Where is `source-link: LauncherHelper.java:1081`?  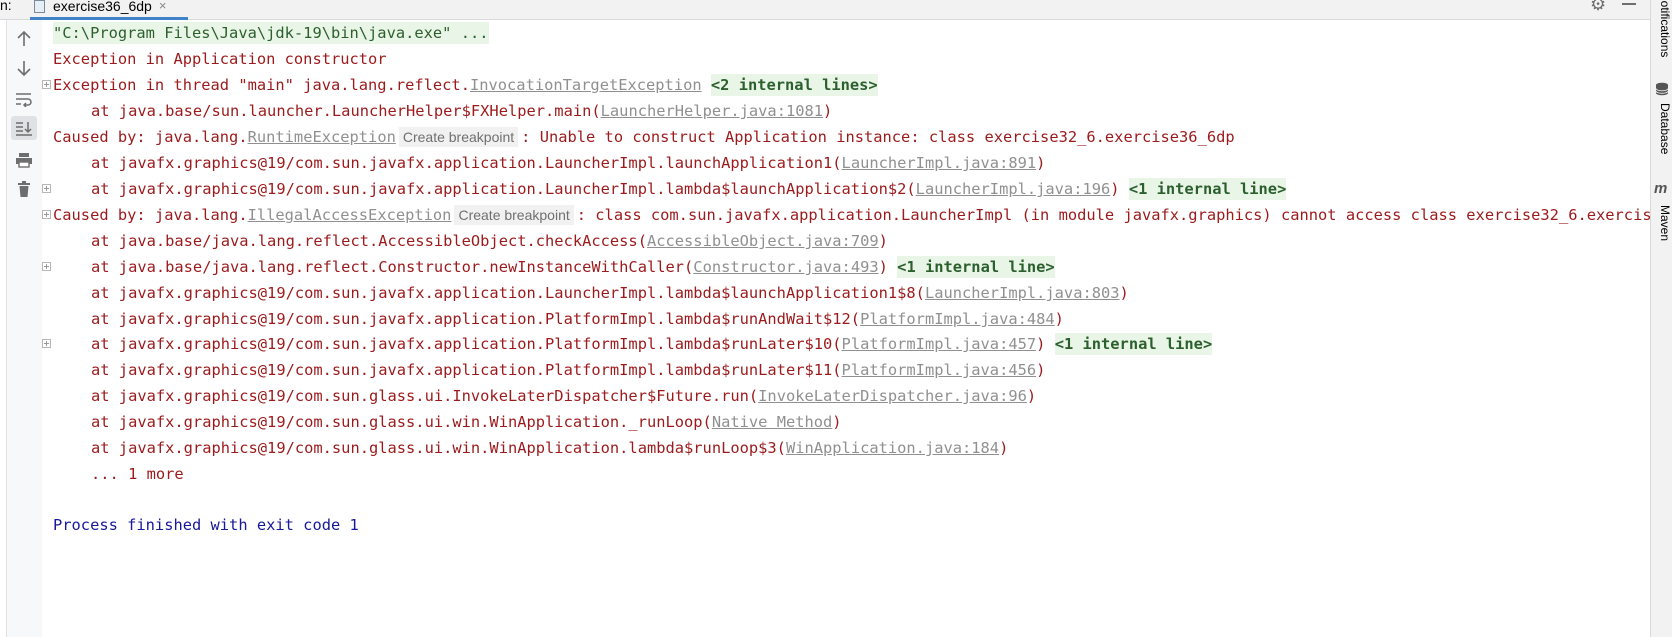 source-link: LauncherHelper.java:1081 is located at coordinates (712, 111).